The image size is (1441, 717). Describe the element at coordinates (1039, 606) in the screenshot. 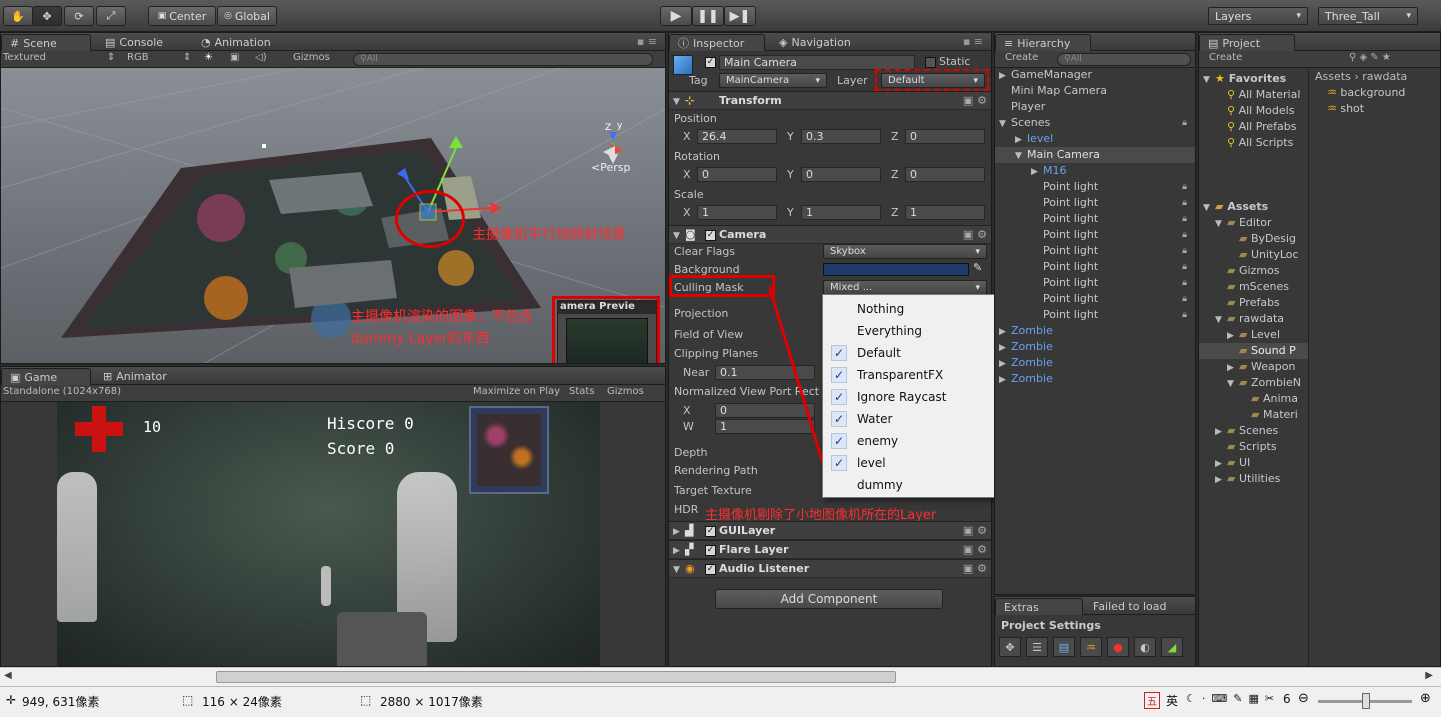

I see `tab-extras: Extras` at that location.